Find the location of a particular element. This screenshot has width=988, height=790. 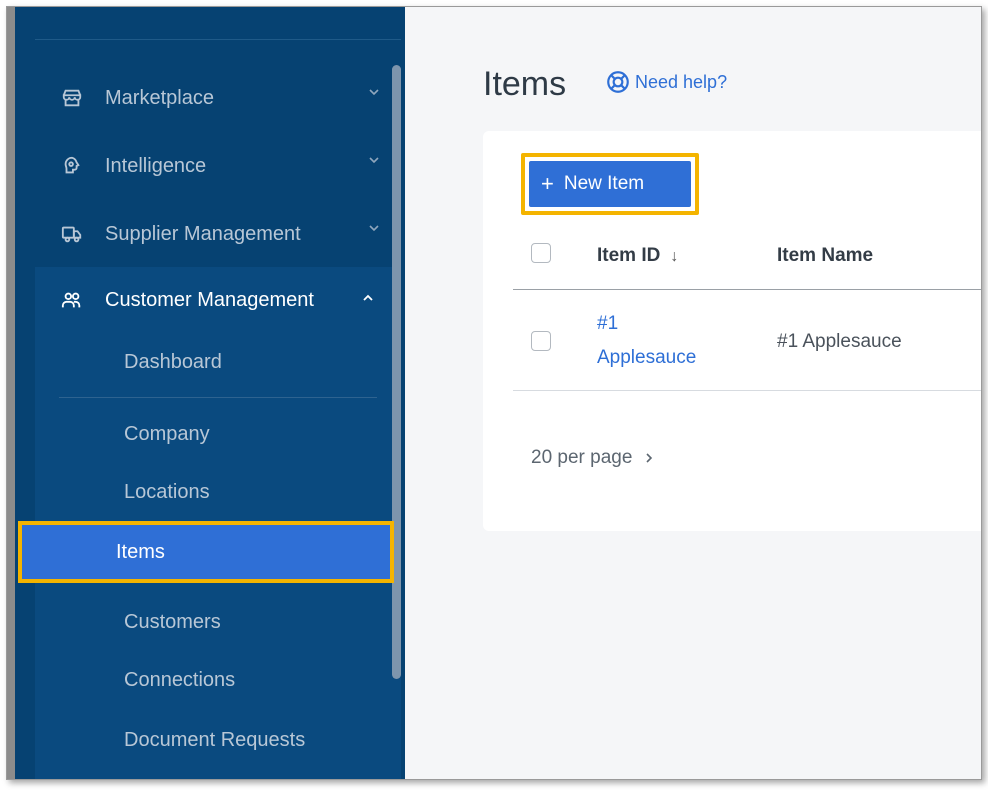

table-header-divider is located at coordinates (747, 289).